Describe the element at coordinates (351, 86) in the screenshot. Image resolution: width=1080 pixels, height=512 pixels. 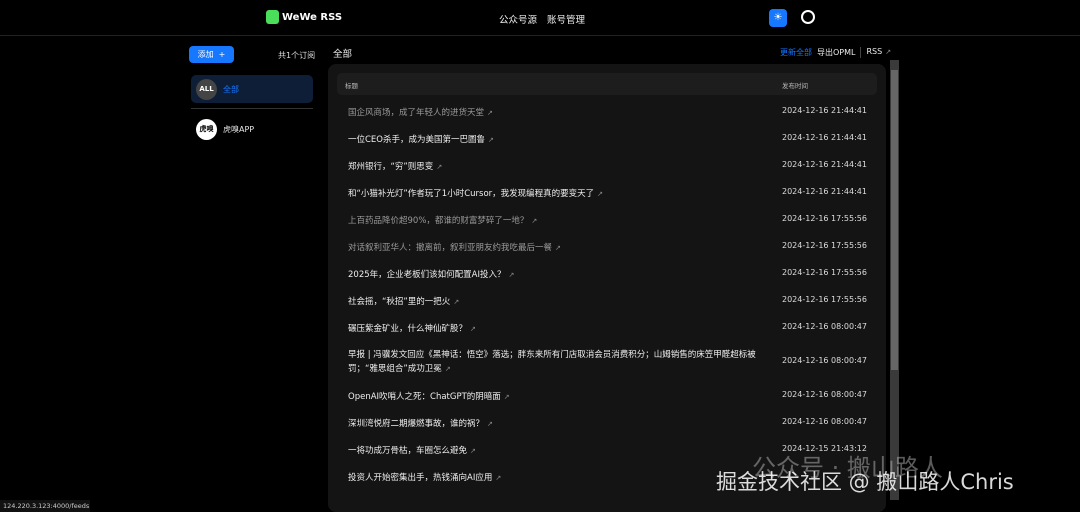
I see `column-title: 标题` at that location.